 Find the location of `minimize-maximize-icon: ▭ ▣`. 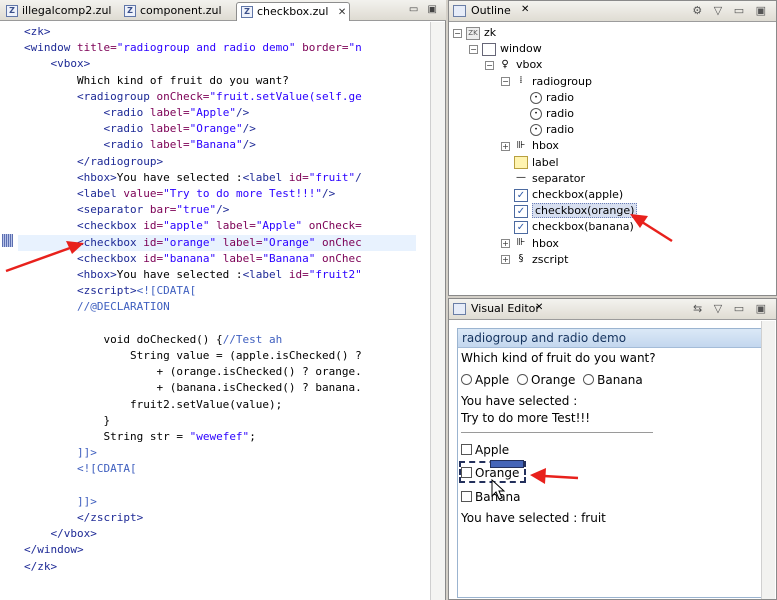

minimize-maximize-icon: ▭ ▣ is located at coordinates (424, 9).